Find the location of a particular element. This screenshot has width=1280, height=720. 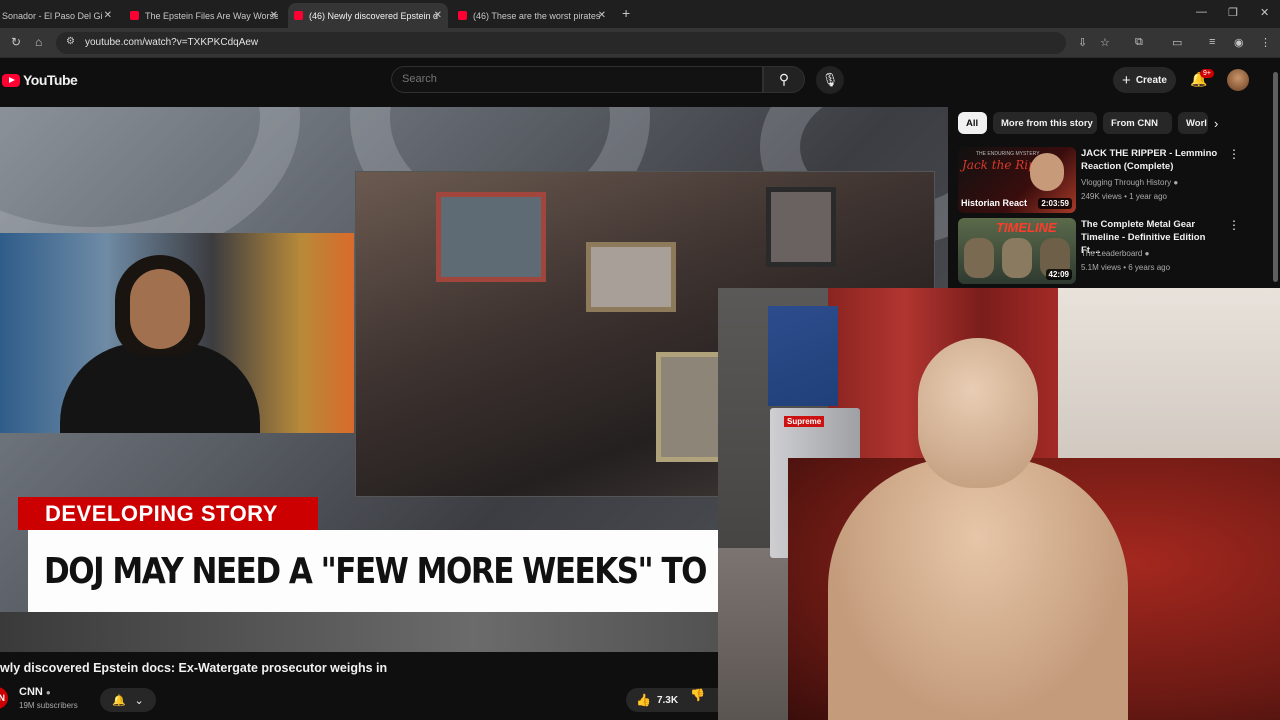

channel-text: The Leaderboard is located at coordinates (1111, 253).